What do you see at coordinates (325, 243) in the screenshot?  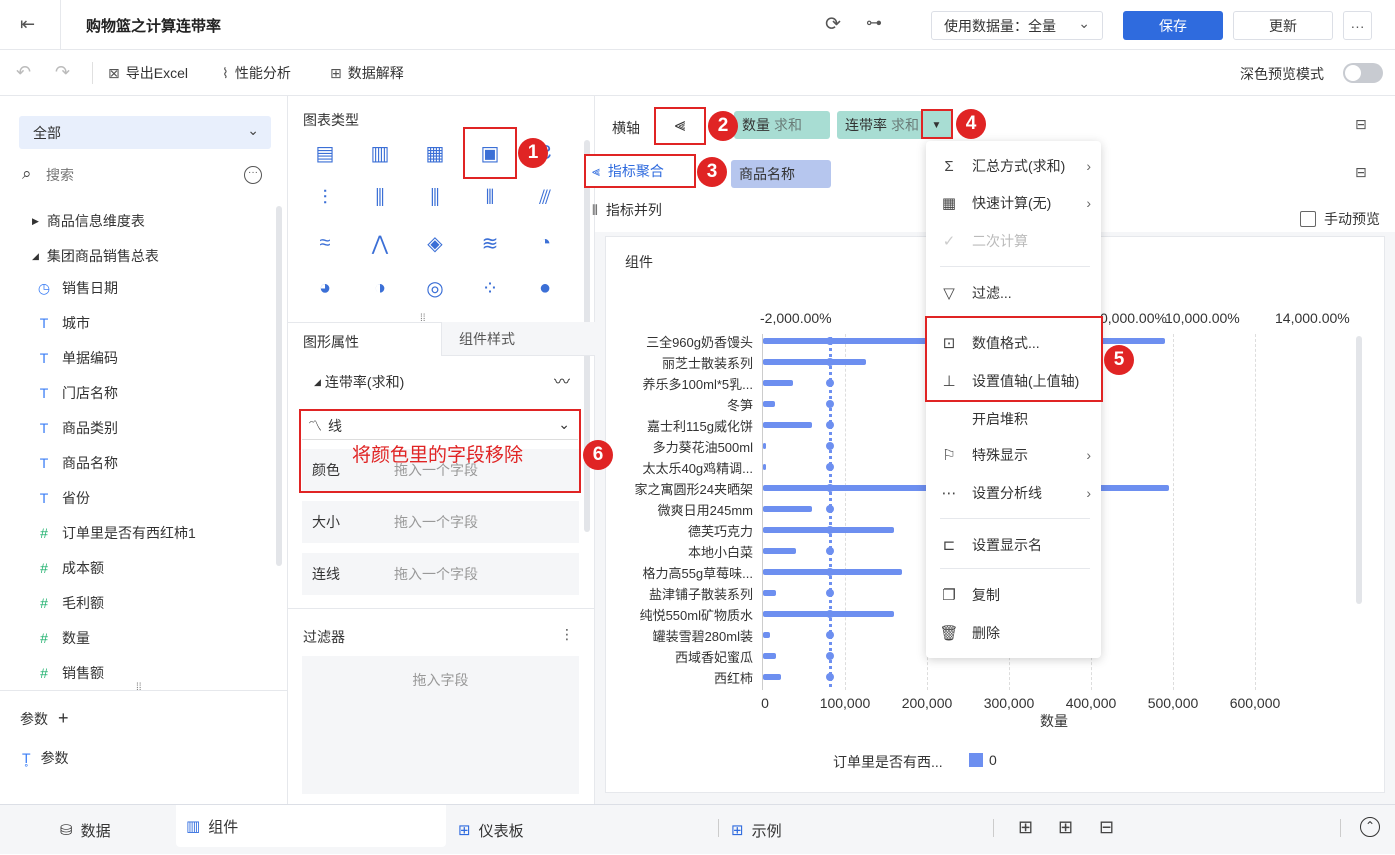 I see `line-icon: ≈` at bounding box center [325, 243].